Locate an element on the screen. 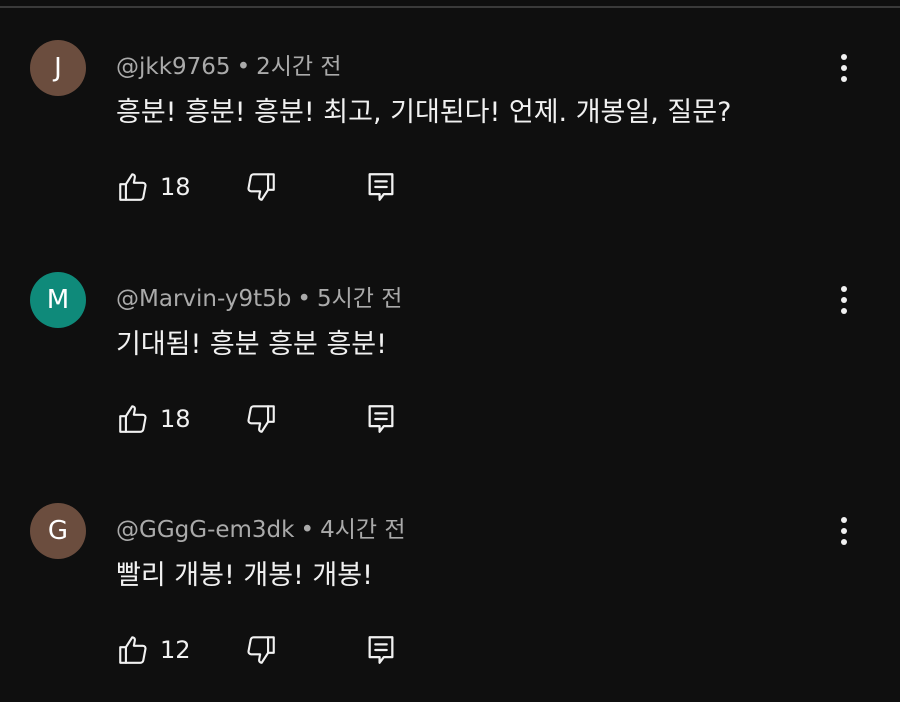 The image size is (900, 702). avatar-letter: M is located at coordinates (58, 300).